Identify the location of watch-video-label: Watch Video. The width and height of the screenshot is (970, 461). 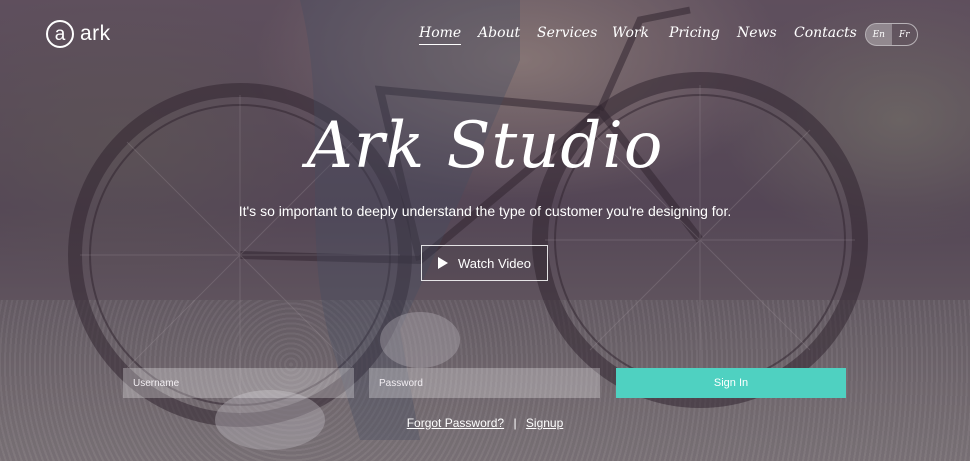
(494, 263).